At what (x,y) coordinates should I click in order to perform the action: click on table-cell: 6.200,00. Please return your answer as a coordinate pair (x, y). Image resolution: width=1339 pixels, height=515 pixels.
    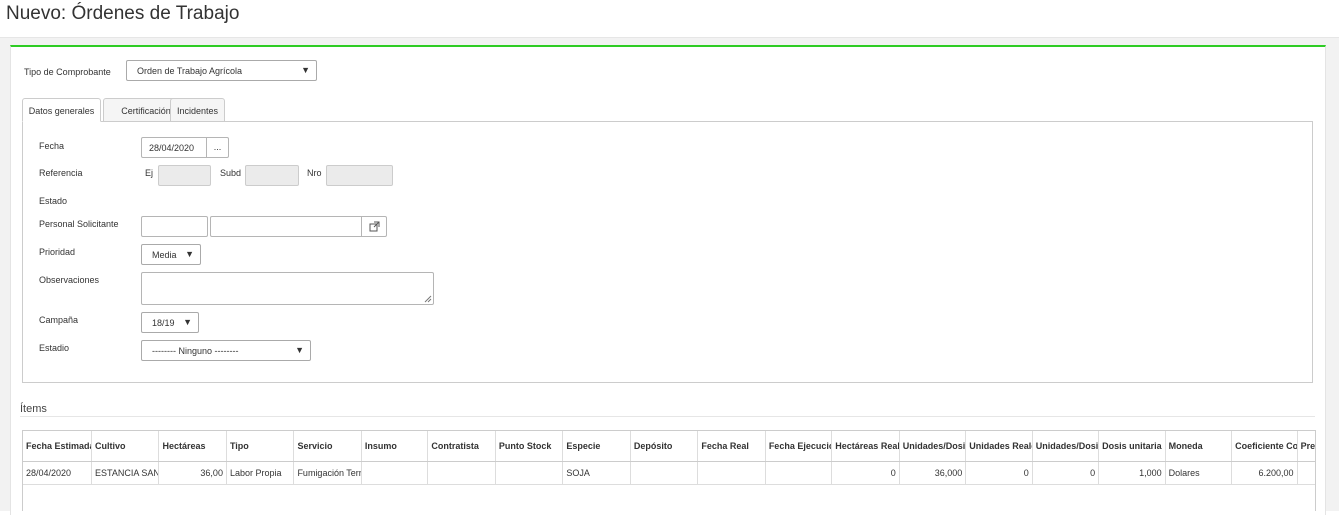
    Looking at the image, I should click on (1264, 473).